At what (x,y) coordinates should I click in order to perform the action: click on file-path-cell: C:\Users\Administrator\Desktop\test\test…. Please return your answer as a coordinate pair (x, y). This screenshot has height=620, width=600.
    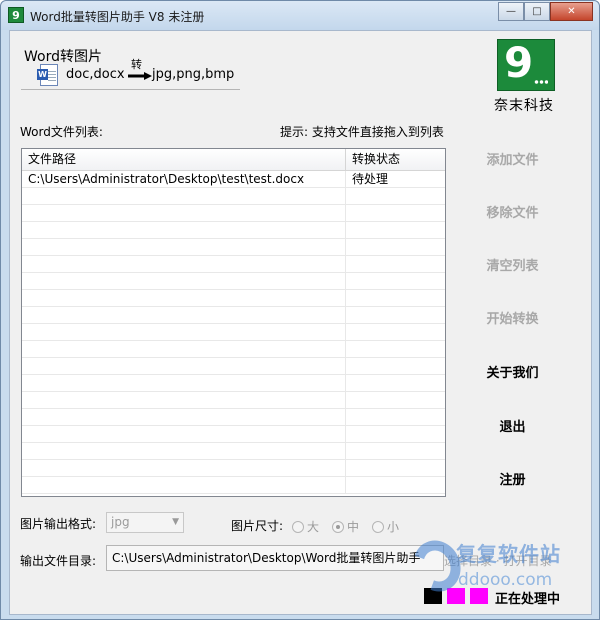
    Looking at the image, I should click on (184, 179).